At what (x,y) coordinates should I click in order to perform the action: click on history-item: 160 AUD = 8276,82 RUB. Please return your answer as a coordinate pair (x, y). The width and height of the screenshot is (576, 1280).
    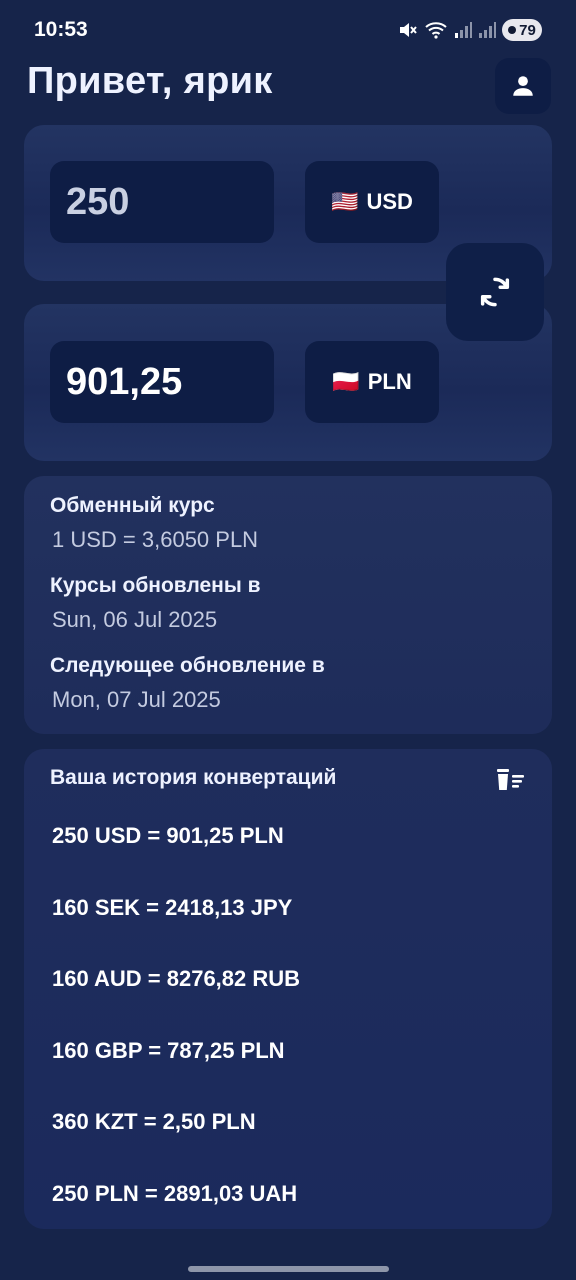
    Looking at the image, I should click on (176, 1000).